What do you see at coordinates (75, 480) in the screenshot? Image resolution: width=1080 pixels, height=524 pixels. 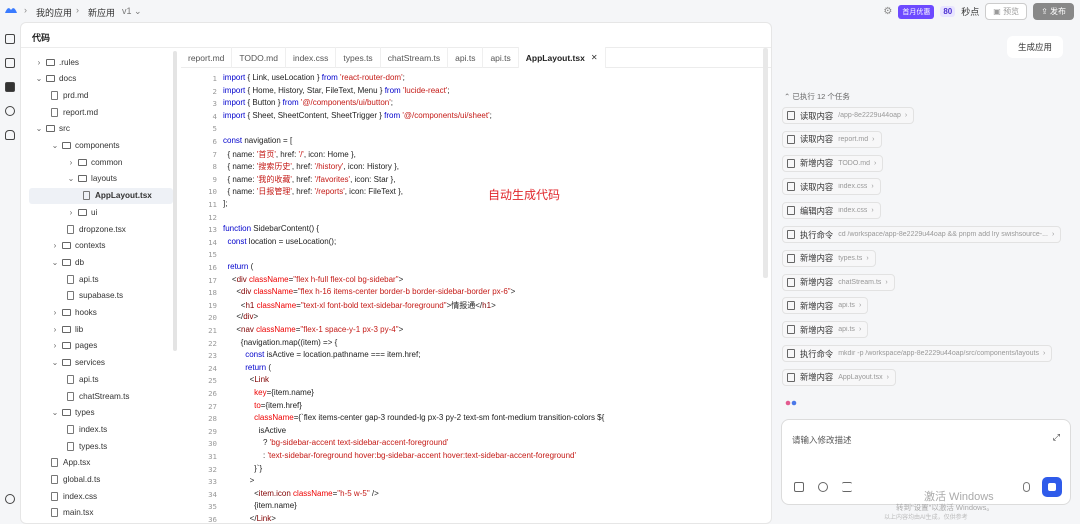 I see `tree-file: global.d.ts` at bounding box center [75, 480].